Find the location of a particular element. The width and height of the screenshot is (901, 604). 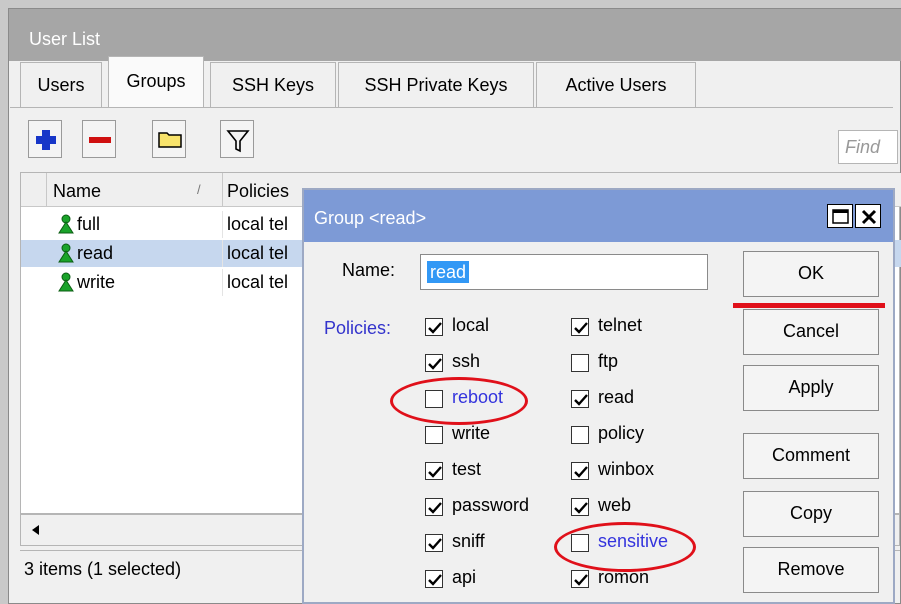

tab-users: Users is located at coordinates (61, 85).